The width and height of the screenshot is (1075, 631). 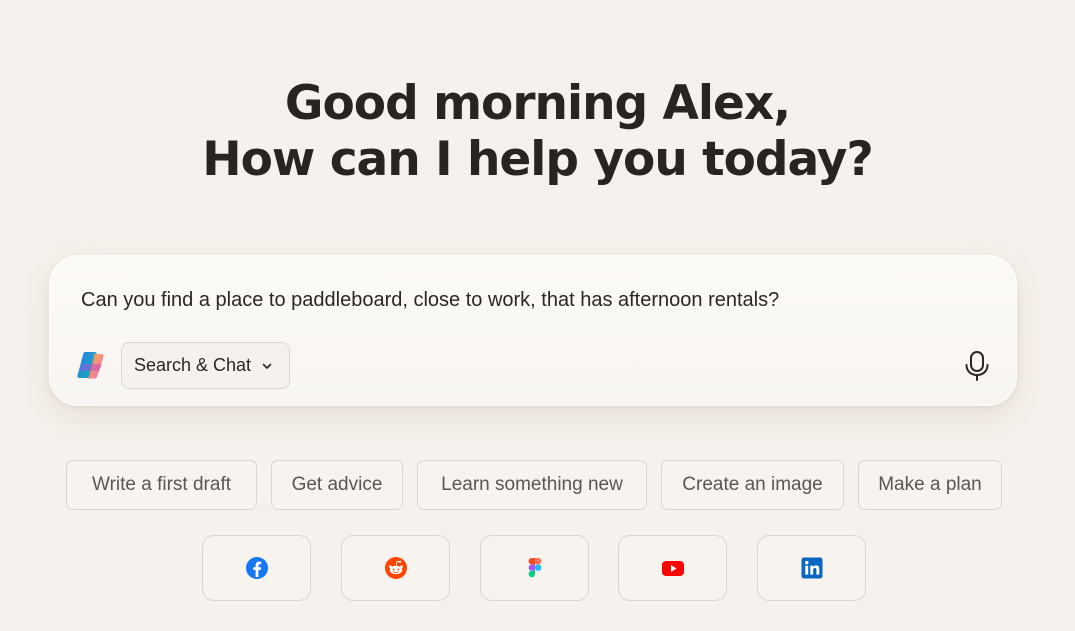 What do you see at coordinates (193, 365) in the screenshot?
I see `mode-select-label: Search & Chat` at bounding box center [193, 365].